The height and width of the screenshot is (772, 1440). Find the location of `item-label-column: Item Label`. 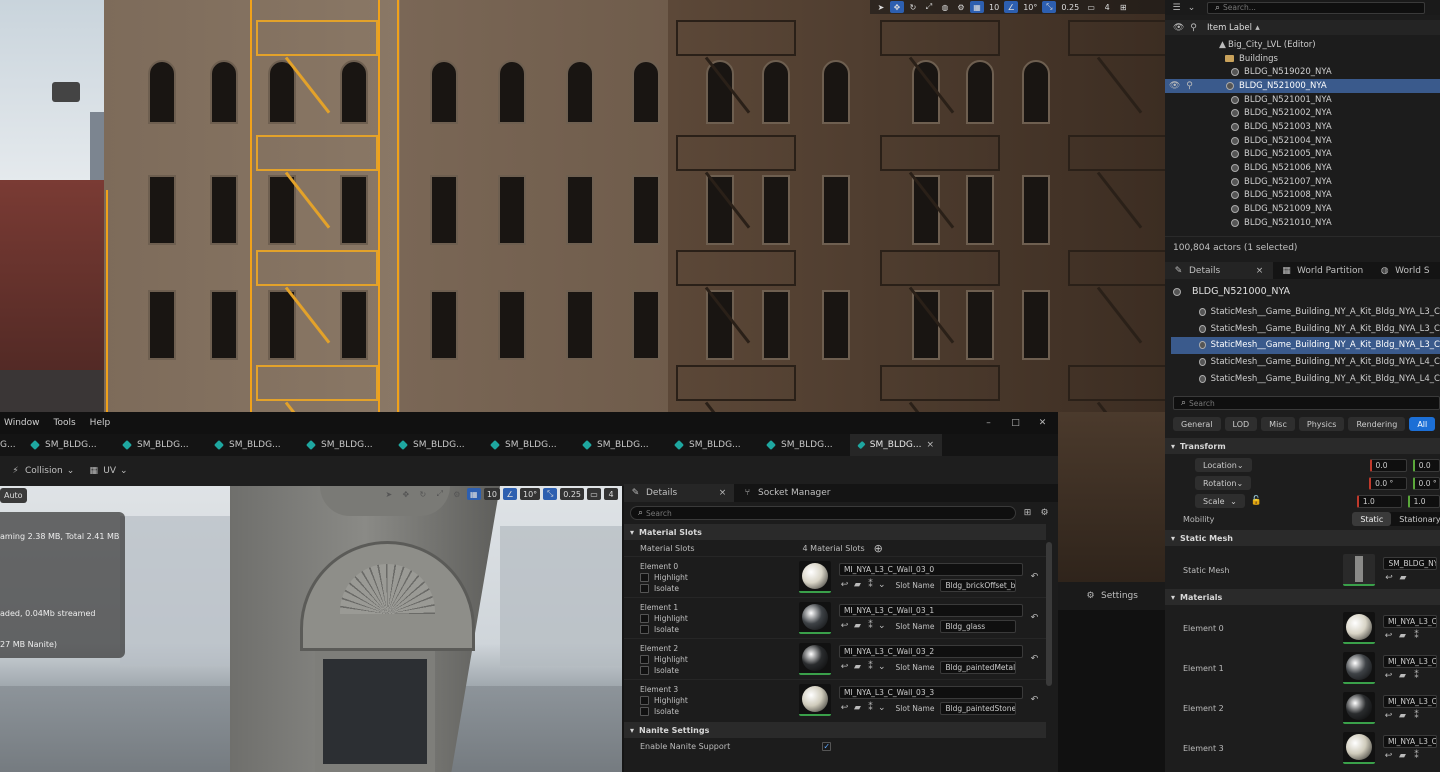

item-label-column: Item Label is located at coordinates (1229, 28).